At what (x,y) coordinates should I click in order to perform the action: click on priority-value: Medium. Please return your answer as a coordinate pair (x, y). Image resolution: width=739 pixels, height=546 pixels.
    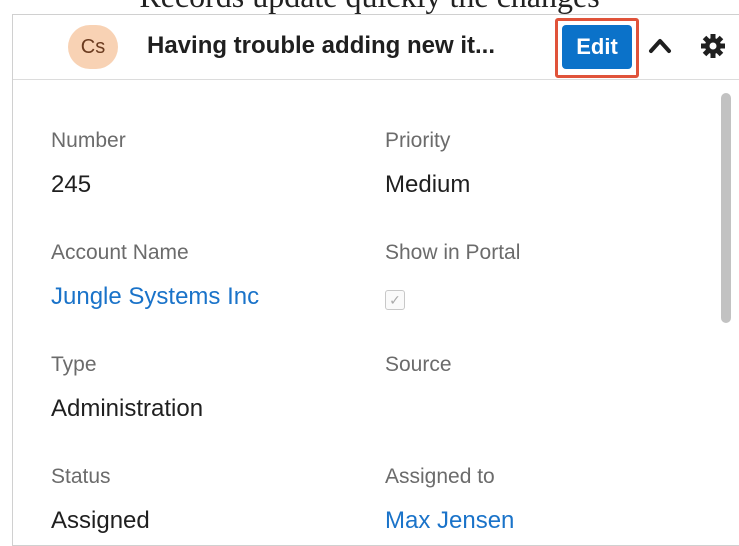
    Looking at the image, I should click on (428, 184).